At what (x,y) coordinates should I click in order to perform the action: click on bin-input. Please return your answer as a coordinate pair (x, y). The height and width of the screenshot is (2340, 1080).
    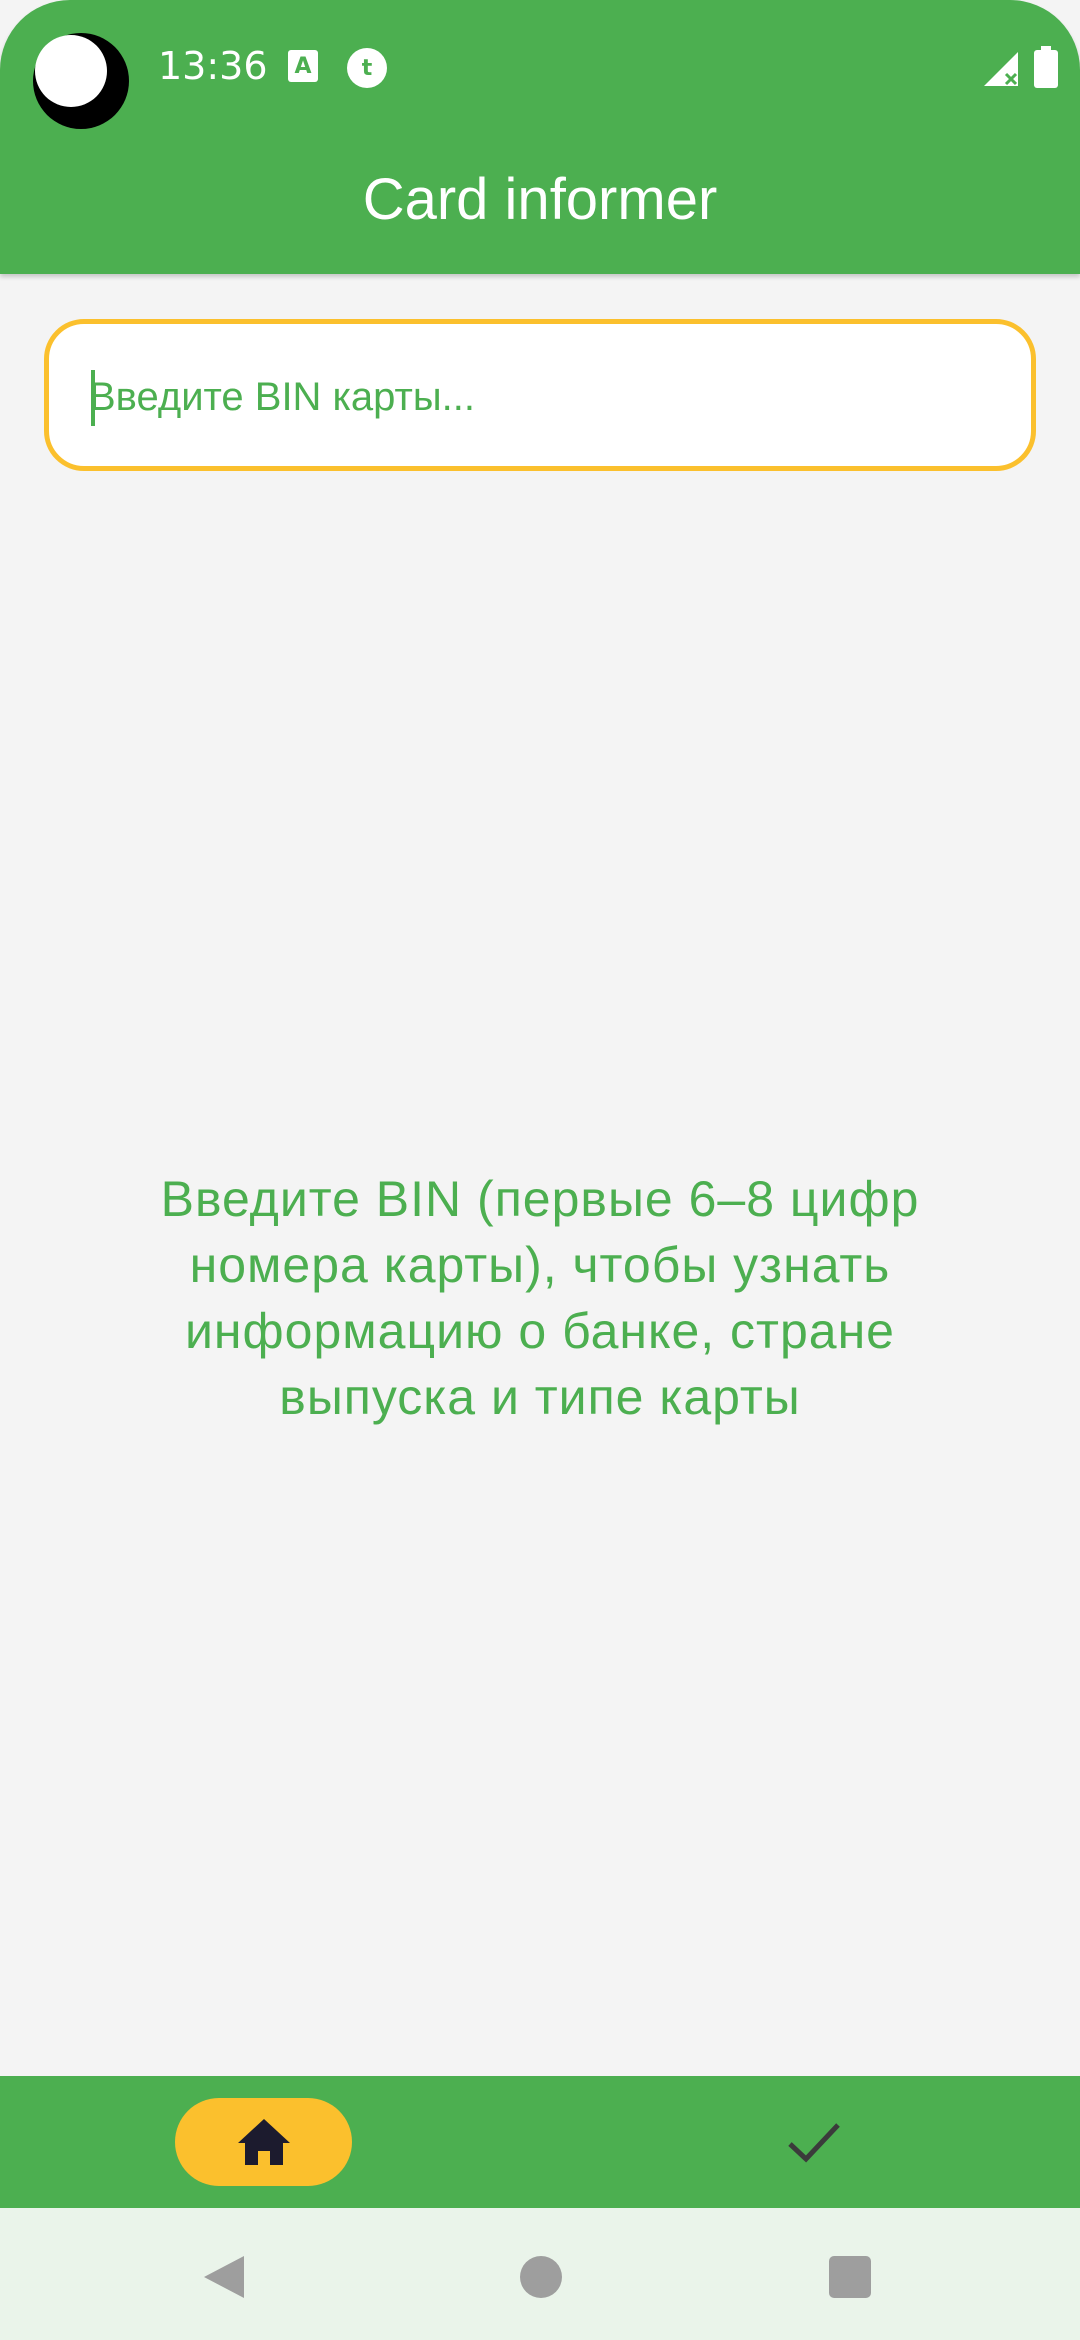
    Looking at the image, I should click on (539, 397).